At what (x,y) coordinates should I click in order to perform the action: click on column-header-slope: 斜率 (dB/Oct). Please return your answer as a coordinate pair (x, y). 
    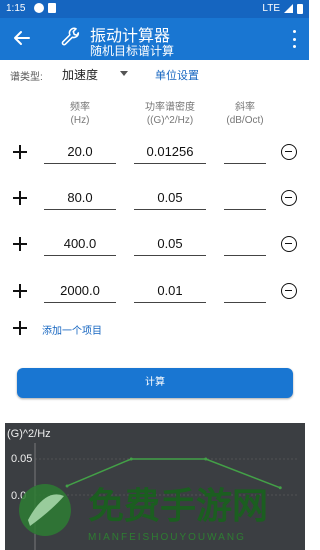
    Looking at the image, I should click on (245, 114).